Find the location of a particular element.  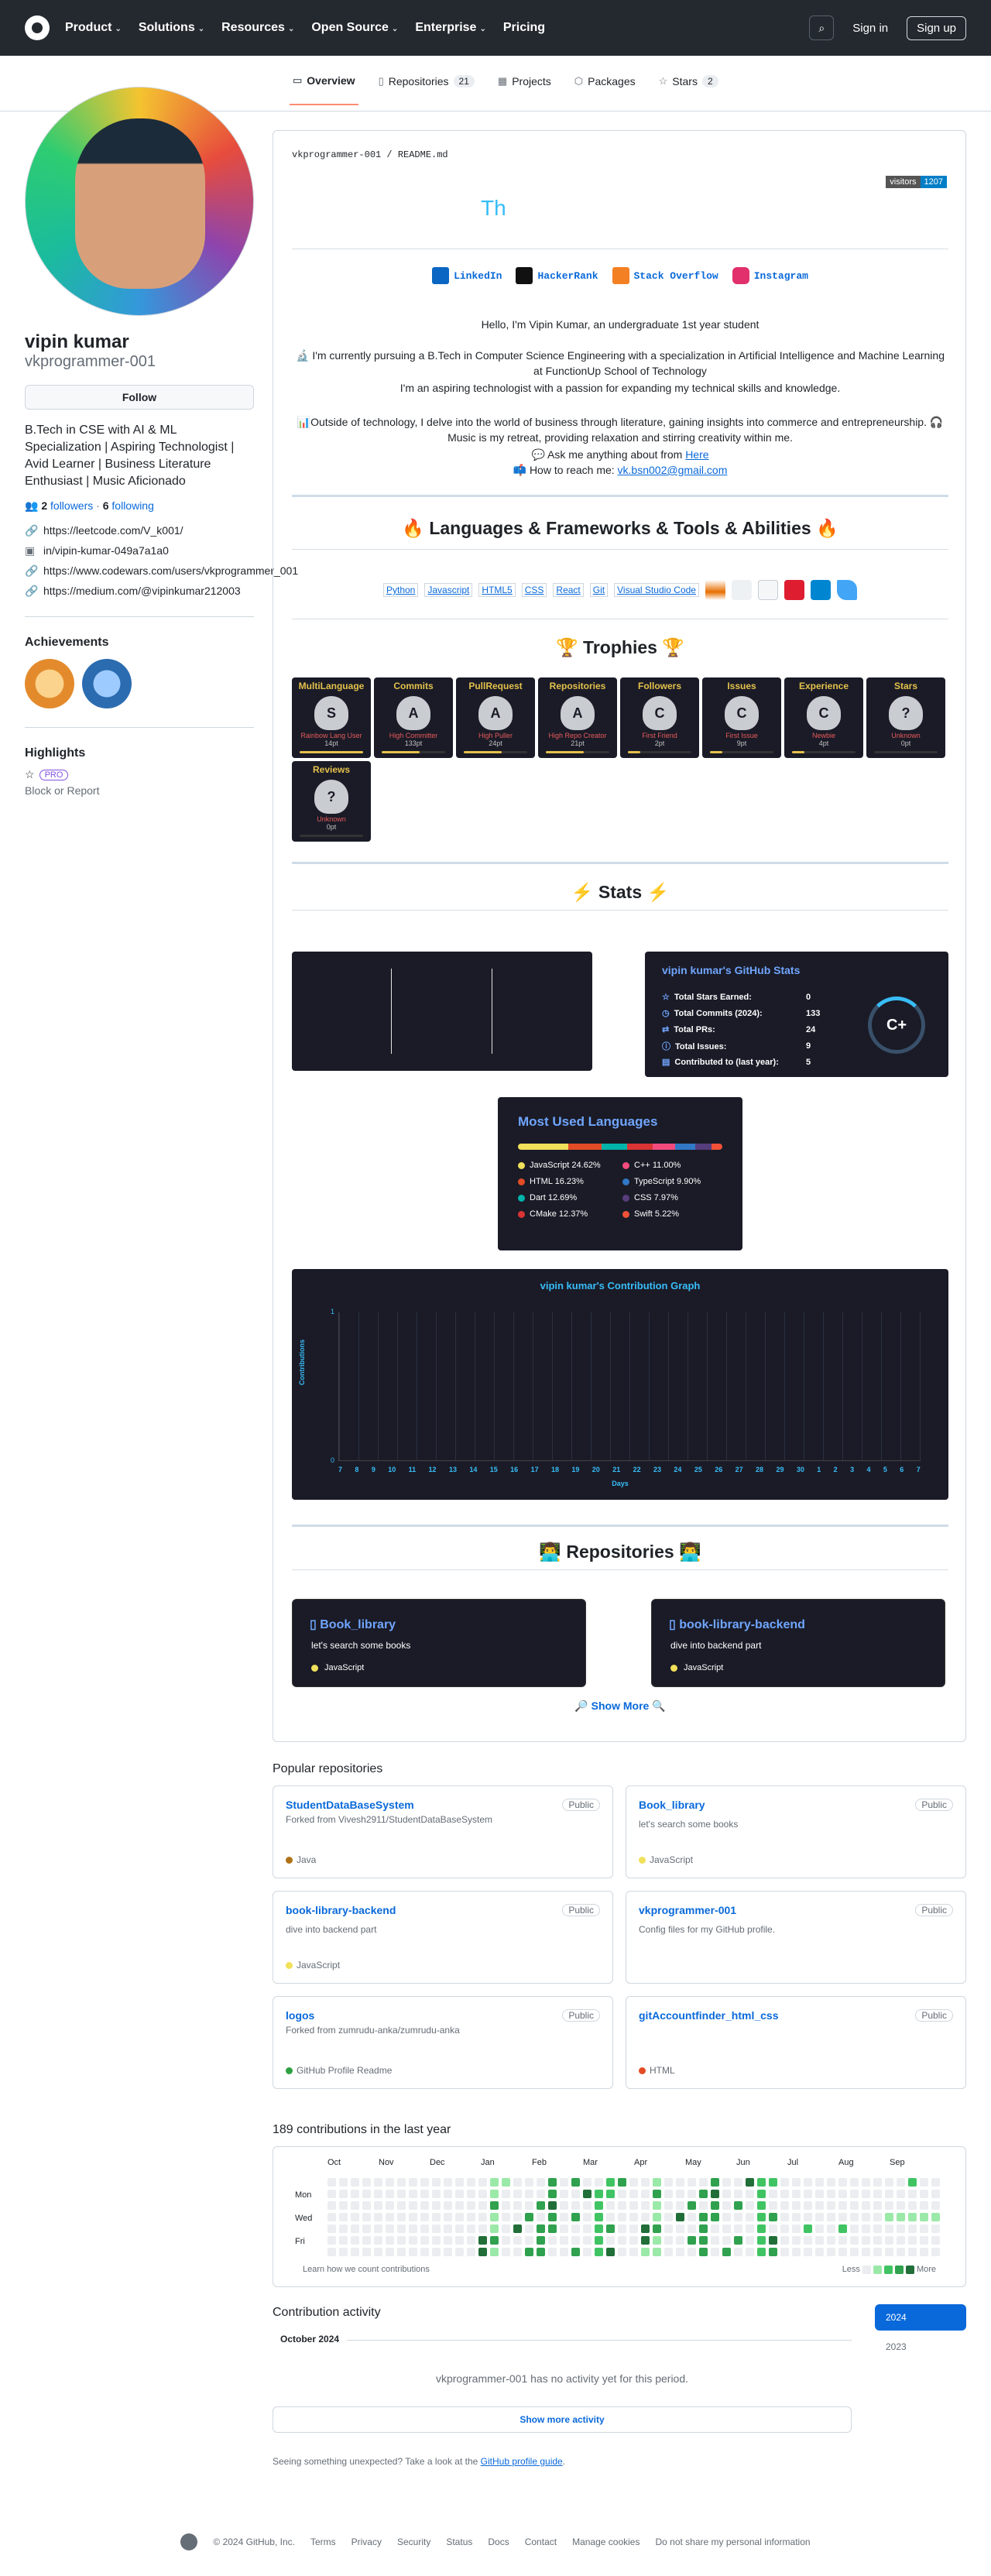

css-badge: CSS is located at coordinates (534, 590).